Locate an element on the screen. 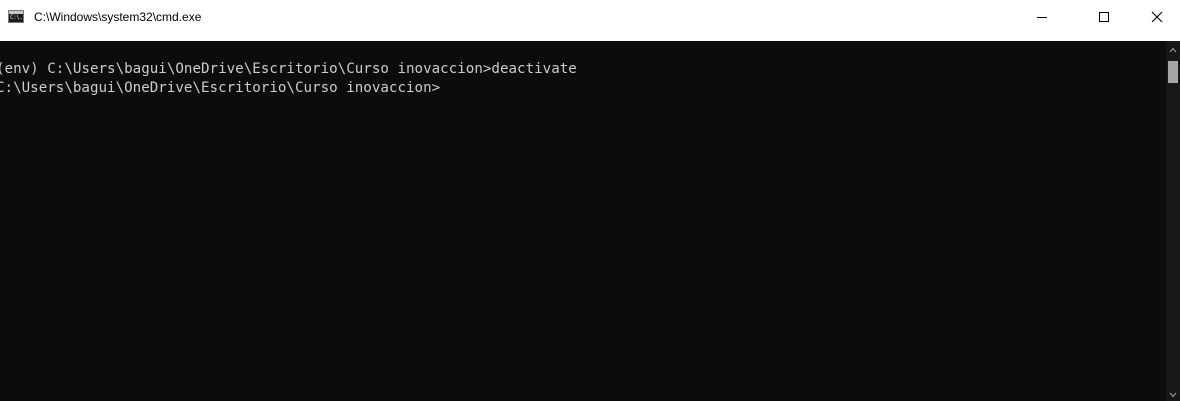  chevron-up-icon is located at coordinates (1173, 50).